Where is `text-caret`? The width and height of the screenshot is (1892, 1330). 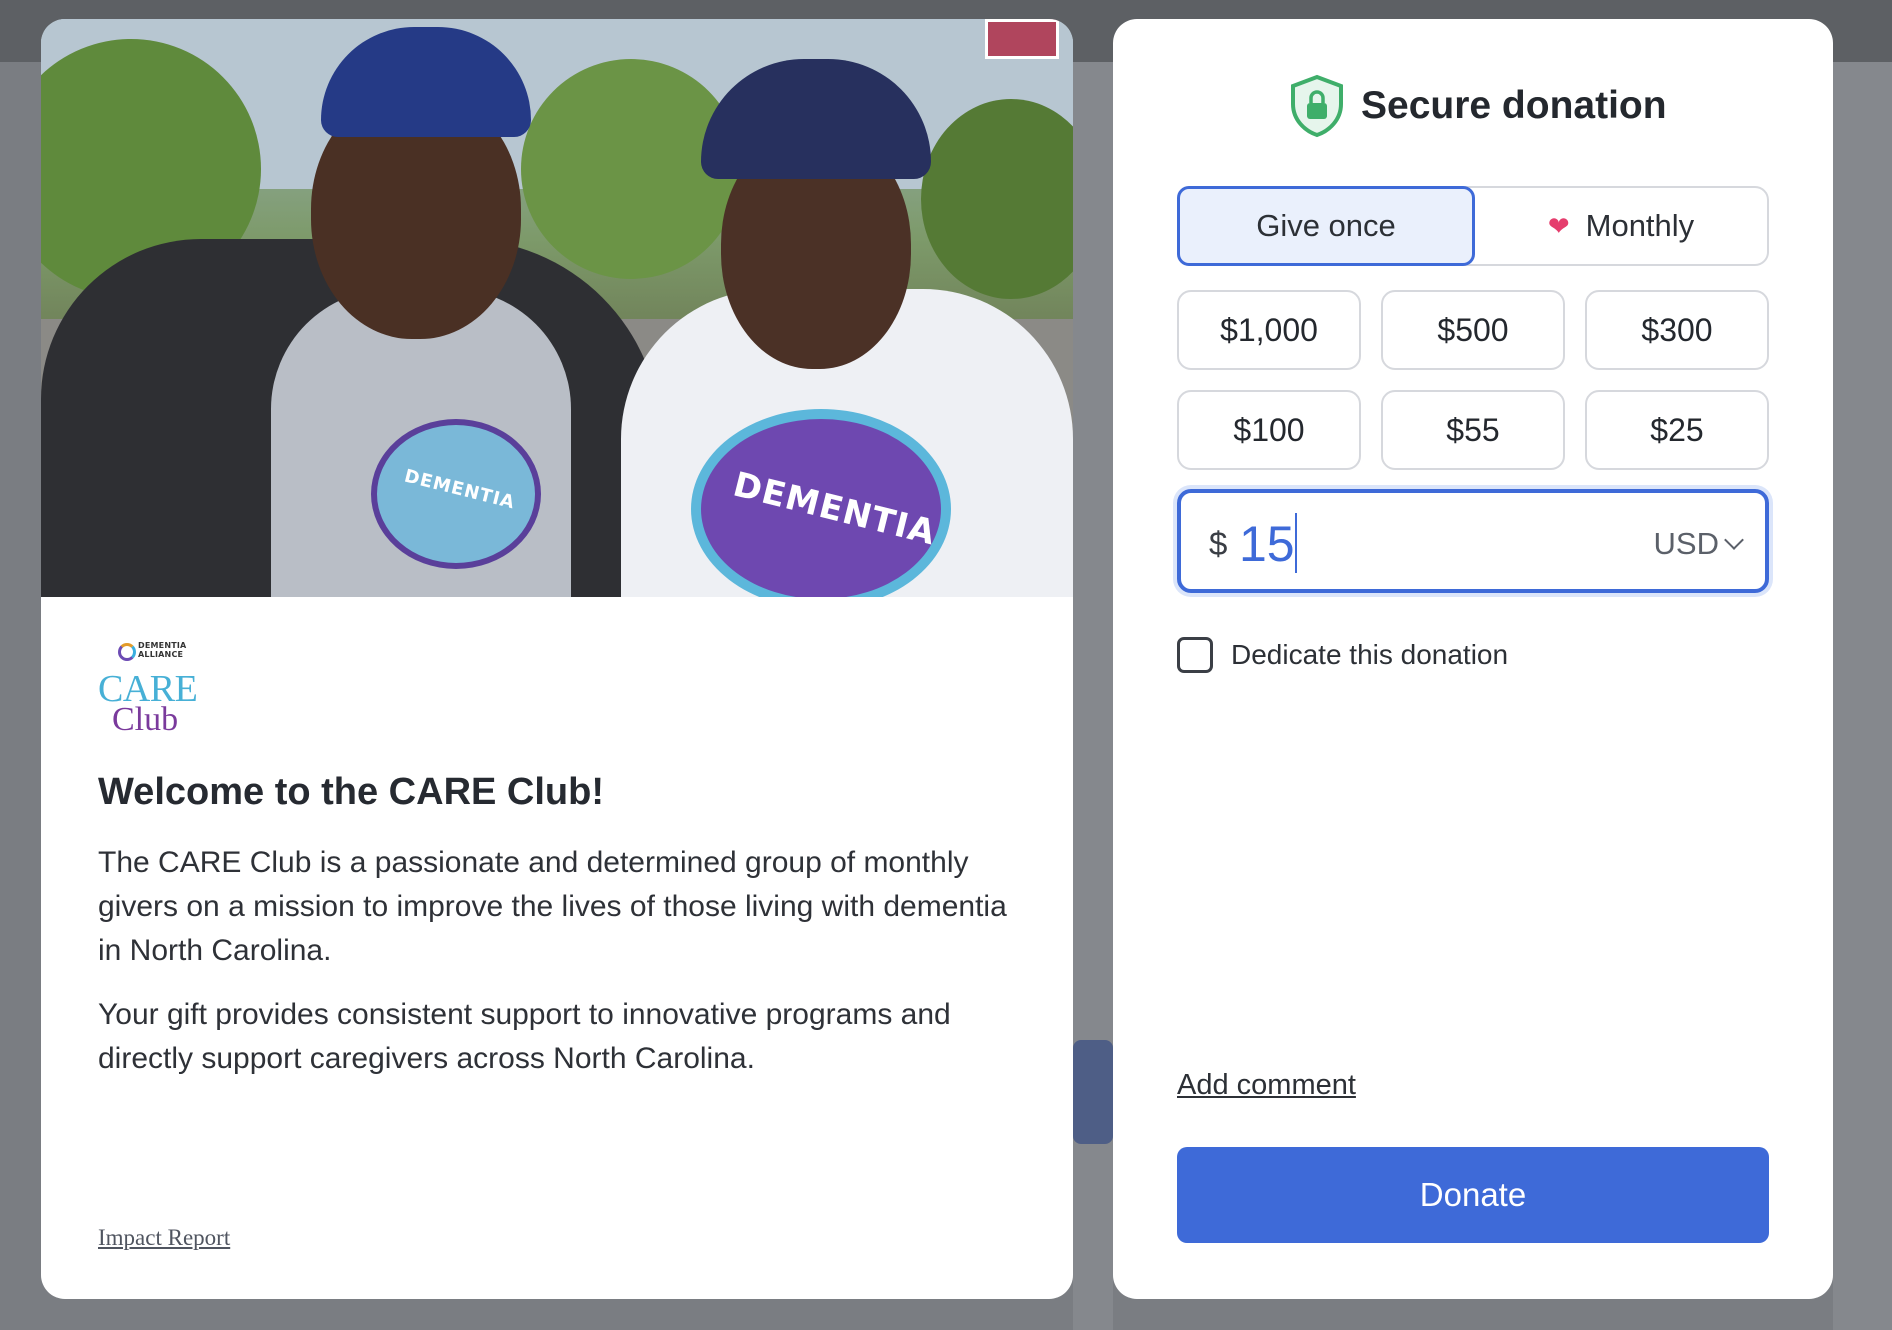
text-caret is located at coordinates (1296, 543).